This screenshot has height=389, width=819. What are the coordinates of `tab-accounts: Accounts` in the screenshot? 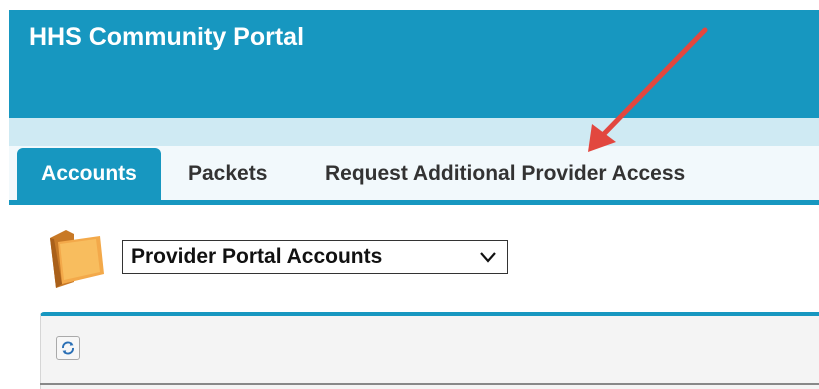 It's located at (89, 174).